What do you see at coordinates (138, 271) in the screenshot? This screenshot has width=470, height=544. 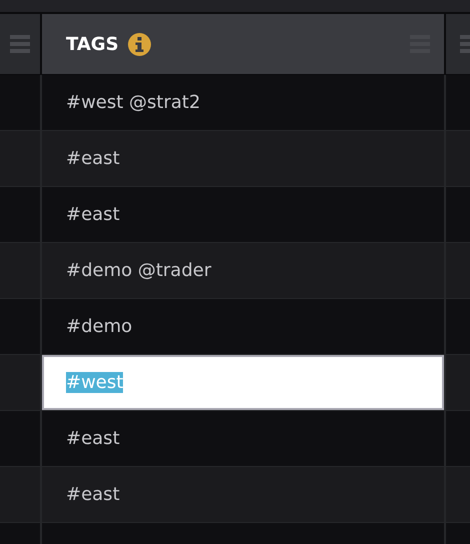 I see `table-cell-text: #demo @trader` at bounding box center [138, 271].